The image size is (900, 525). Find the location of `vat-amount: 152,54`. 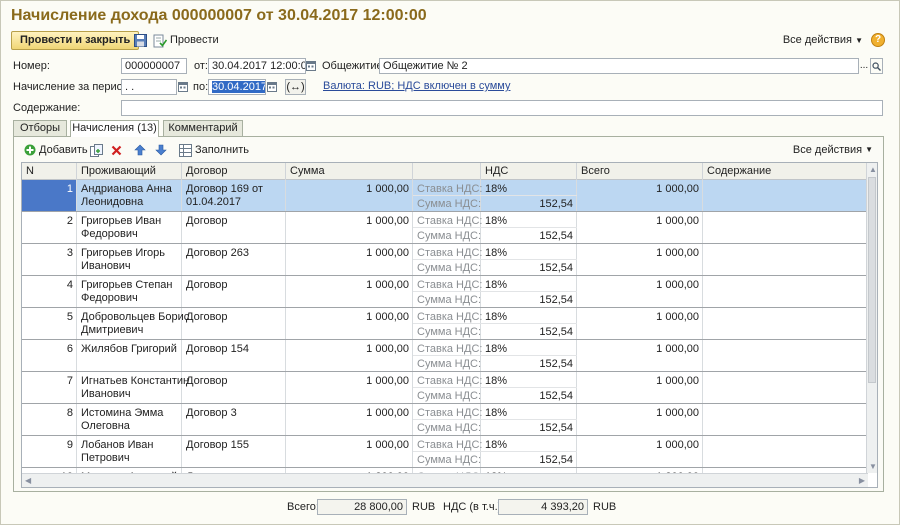

vat-amount: 152,54 is located at coordinates (556, 396).